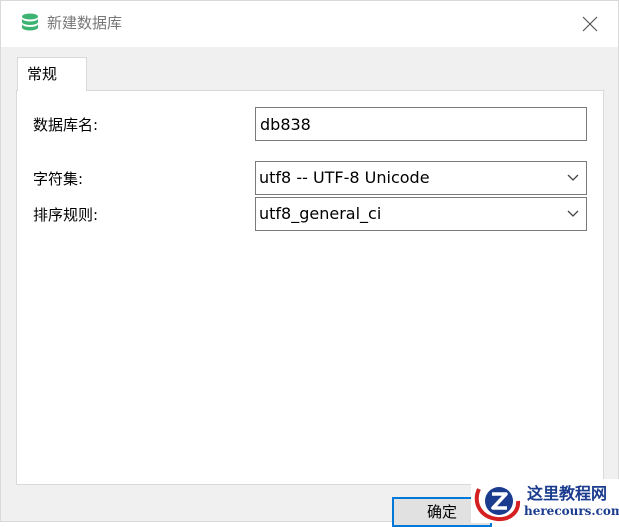  What do you see at coordinates (344, 177) in the screenshot?
I see `charset-value: utf8 -- UTF-8 Unicode` at bounding box center [344, 177].